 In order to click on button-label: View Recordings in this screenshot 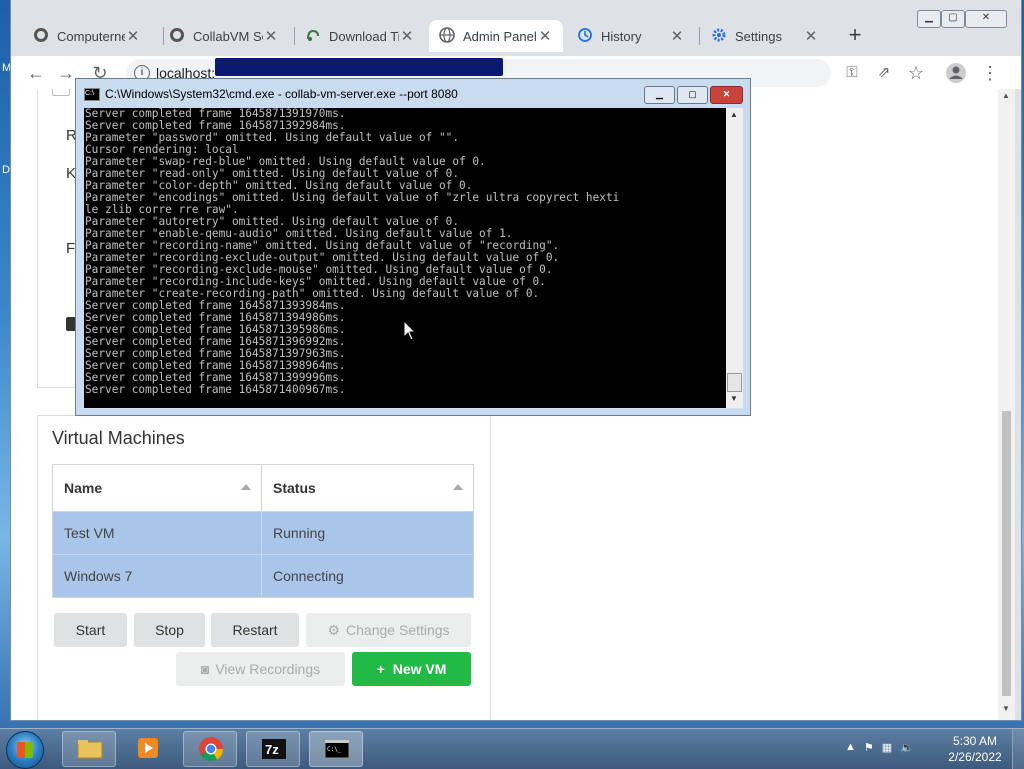, I will do `click(268, 669)`.